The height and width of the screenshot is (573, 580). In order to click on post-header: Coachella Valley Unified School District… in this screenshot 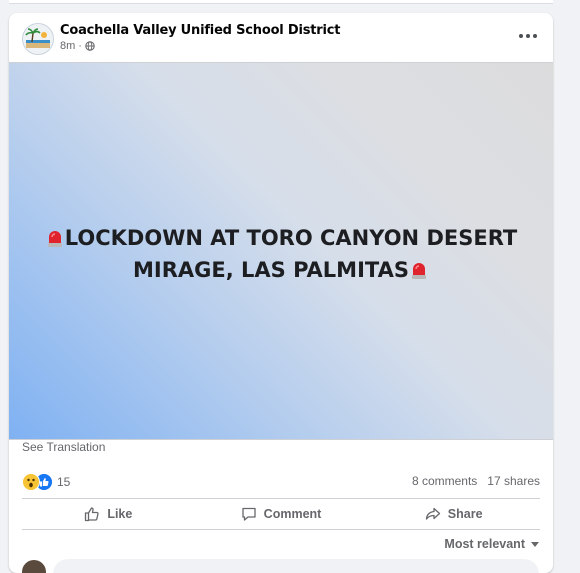, I will do `click(281, 38)`.